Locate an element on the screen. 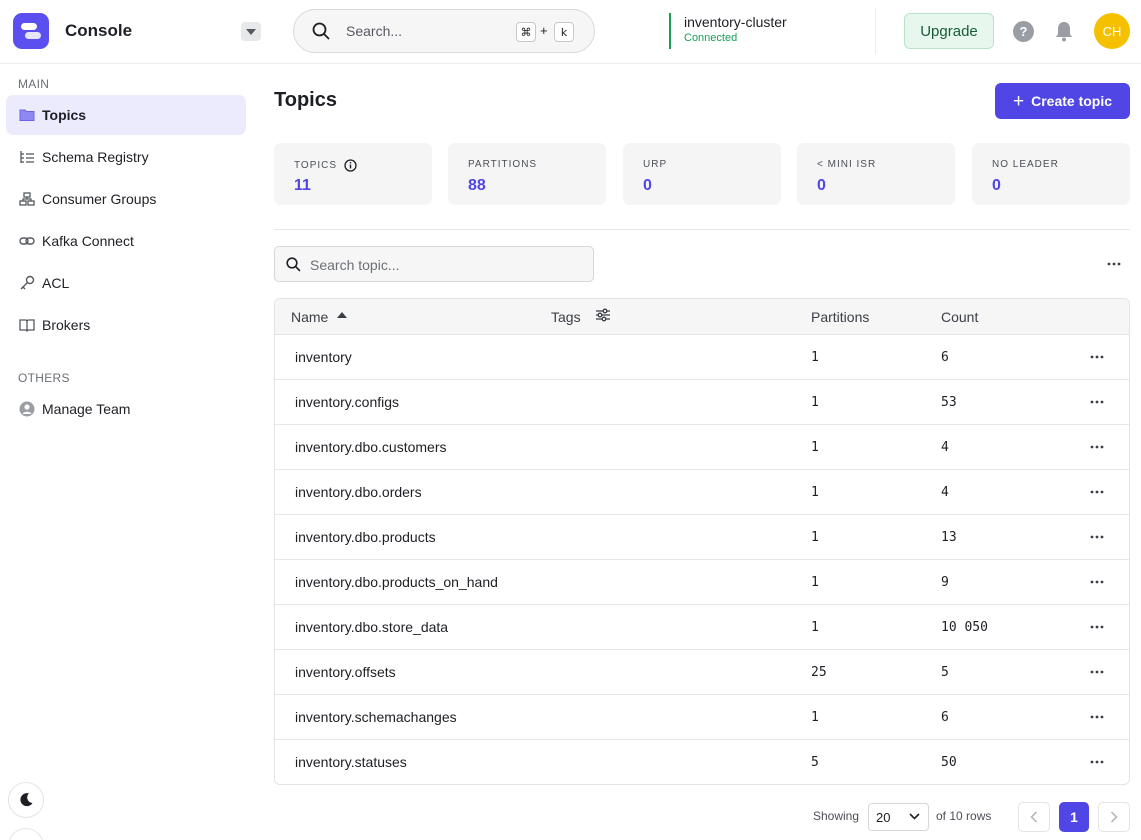  table-row: inventory.configs 1 53 is located at coordinates (702, 402).